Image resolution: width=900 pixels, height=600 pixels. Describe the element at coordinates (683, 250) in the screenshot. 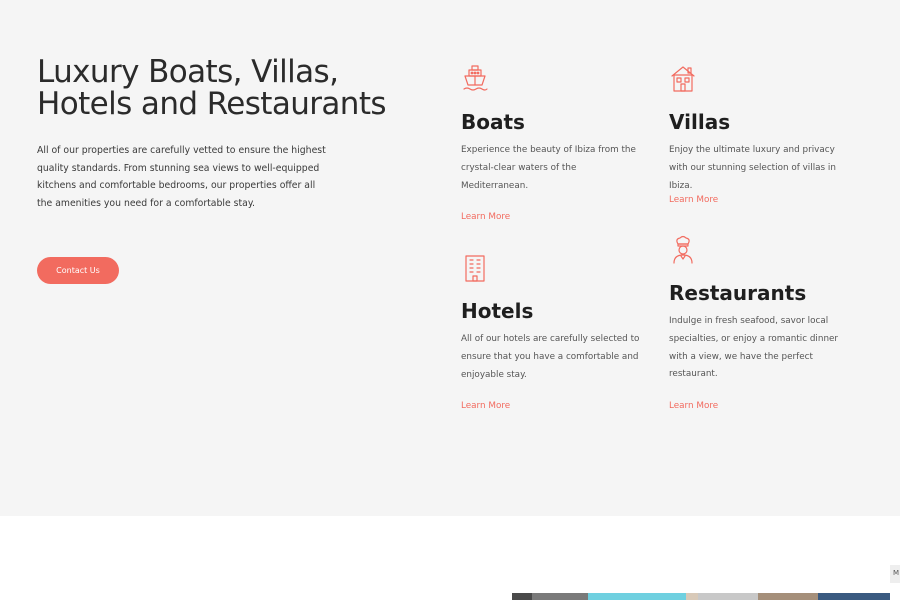

I see `chef-icon` at that location.